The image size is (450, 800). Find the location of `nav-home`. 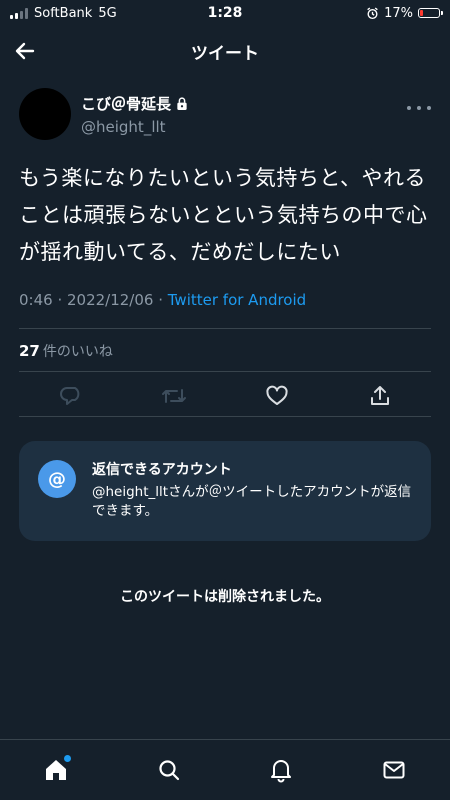

nav-home is located at coordinates (56, 770).